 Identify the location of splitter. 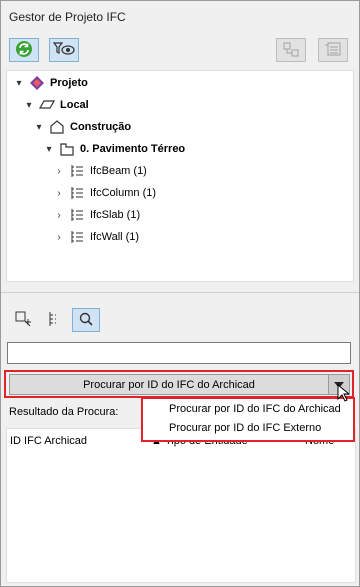
(180, 292).